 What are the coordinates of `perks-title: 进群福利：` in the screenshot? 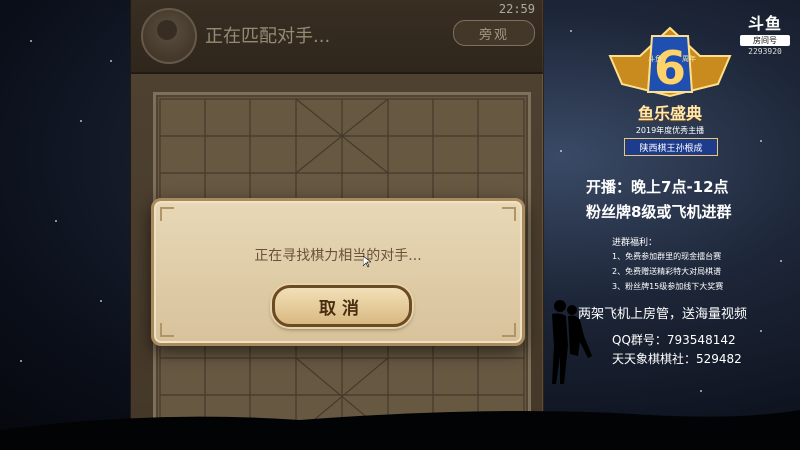 It's located at (635, 243).